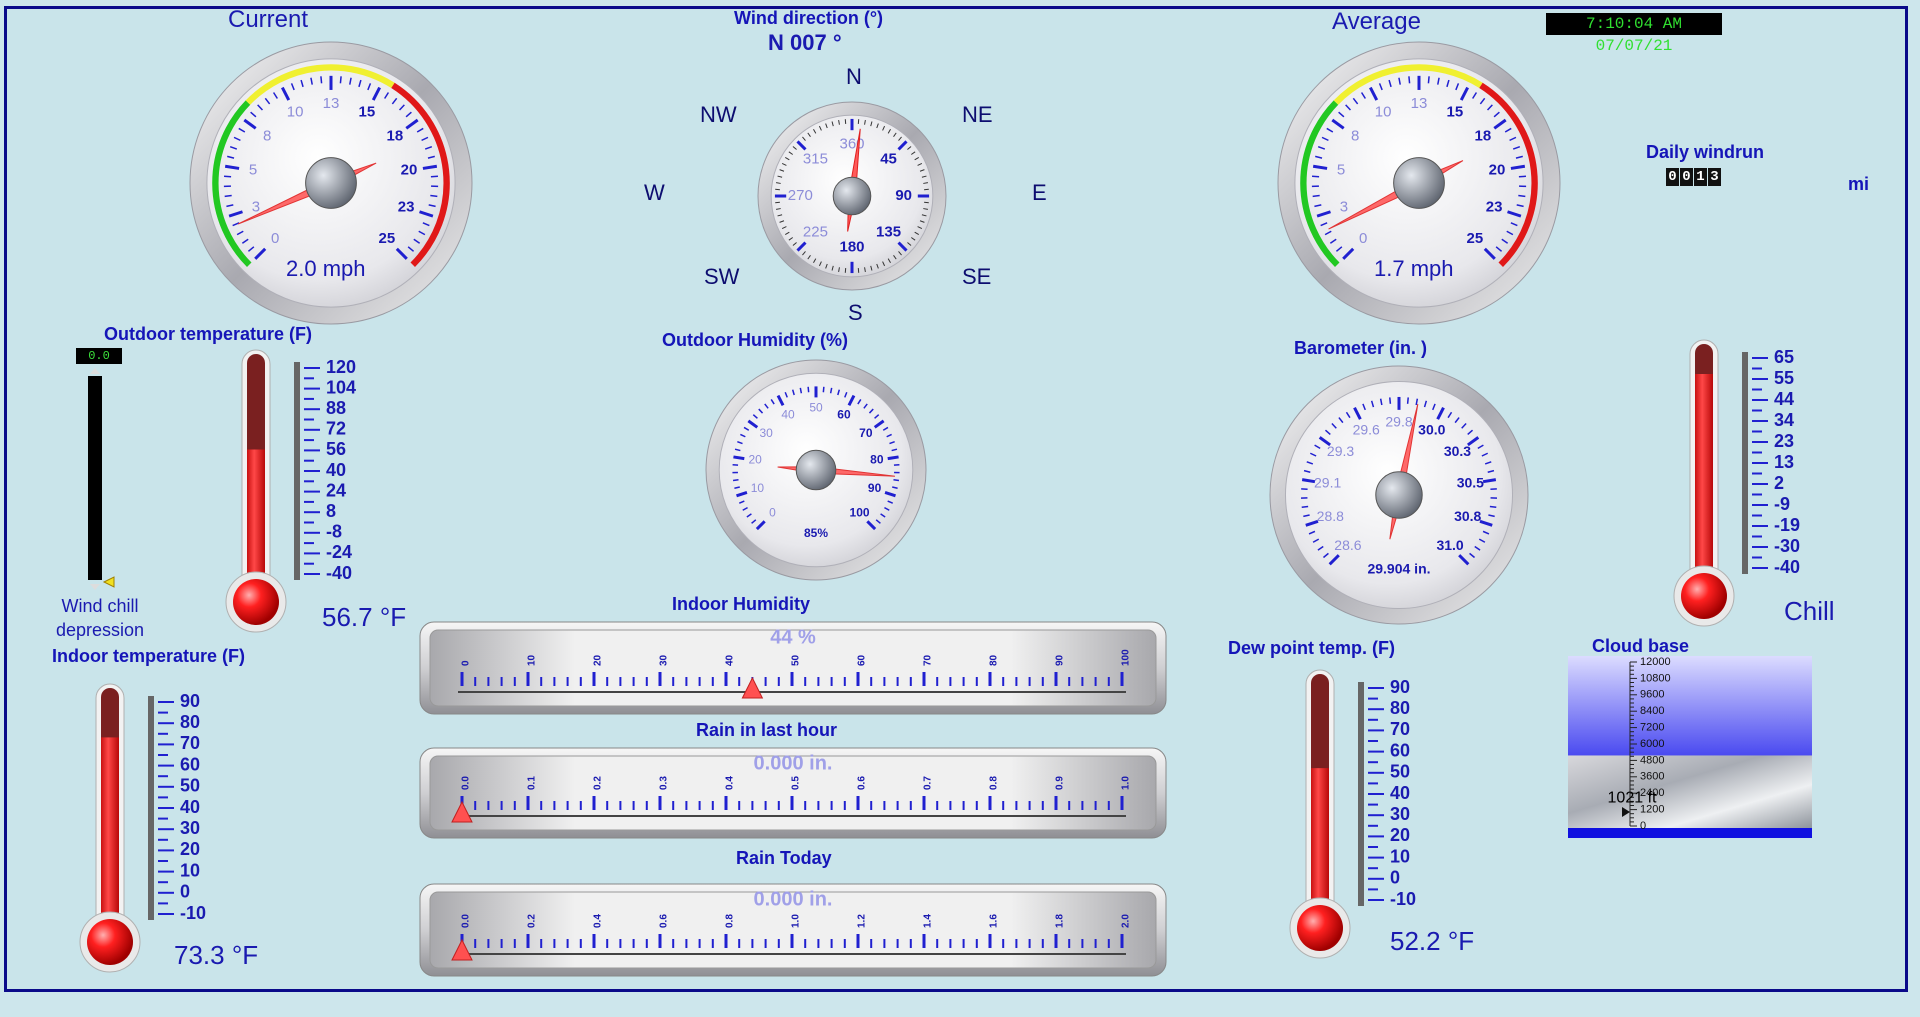 This screenshot has width=1920, height=1017. What do you see at coordinates (888, 158) in the screenshot?
I see `dial-label: 45` at bounding box center [888, 158].